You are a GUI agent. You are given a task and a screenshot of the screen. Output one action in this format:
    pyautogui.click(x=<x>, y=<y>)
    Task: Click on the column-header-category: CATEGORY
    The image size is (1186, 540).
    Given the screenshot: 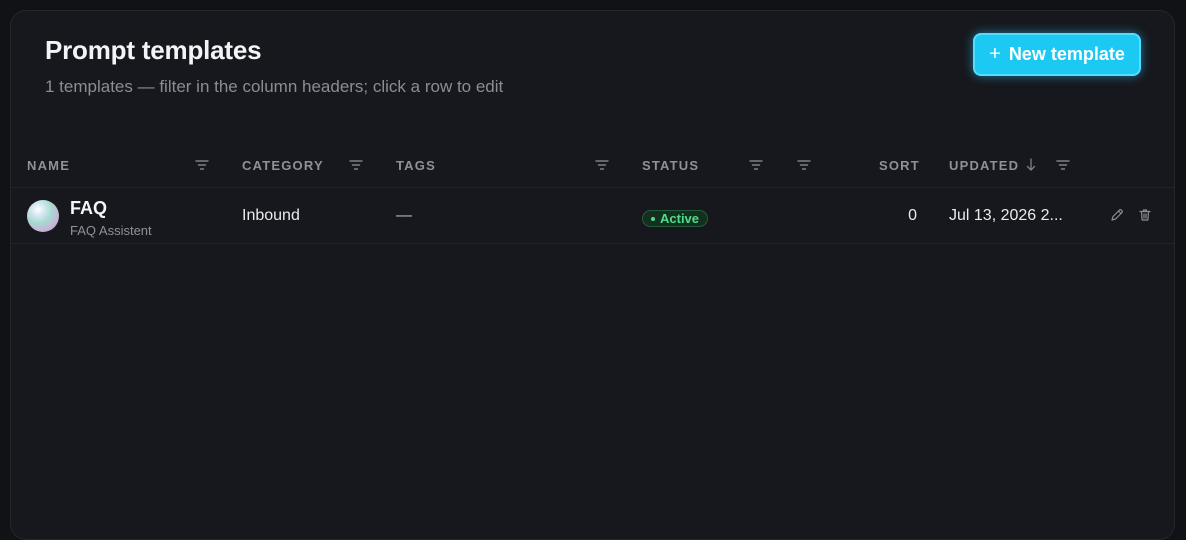 What is the action you would take?
    pyautogui.click(x=283, y=165)
    